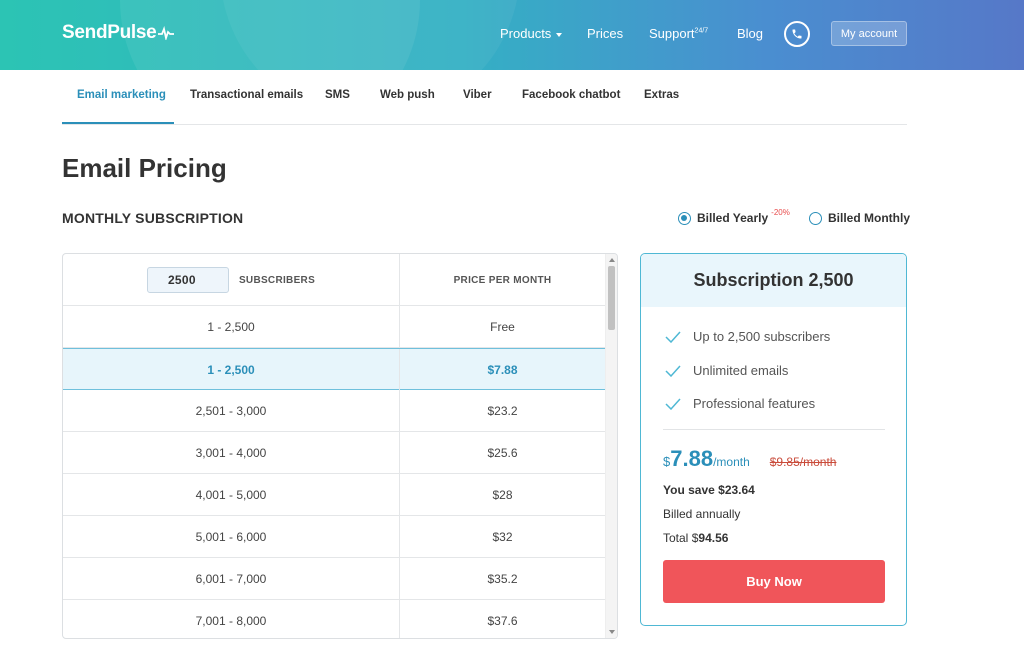 The height and width of the screenshot is (651, 1024). Describe the element at coordinates (701, 31) in the screenshot. I see `nav-support-sup: 24/7` at that location.